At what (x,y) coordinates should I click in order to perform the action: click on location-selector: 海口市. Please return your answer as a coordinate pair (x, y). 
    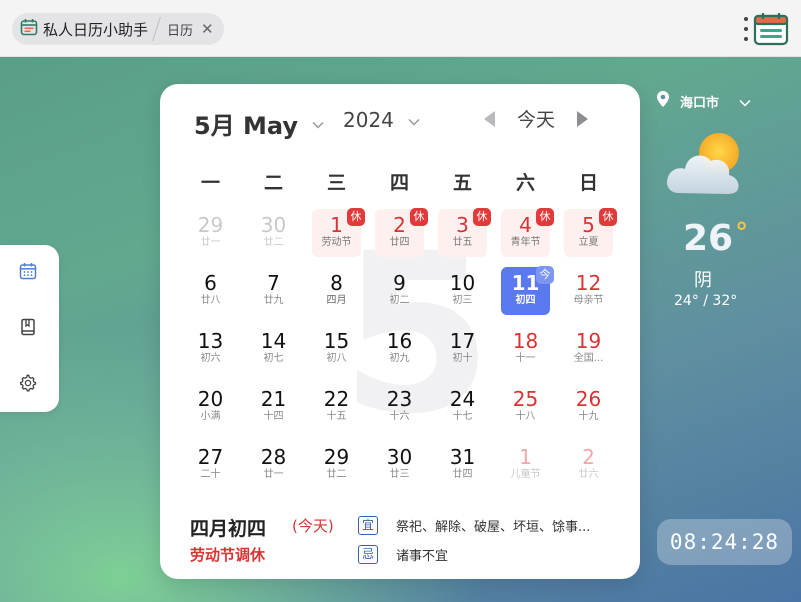
    Looking at the image, I should click on (703, 101).